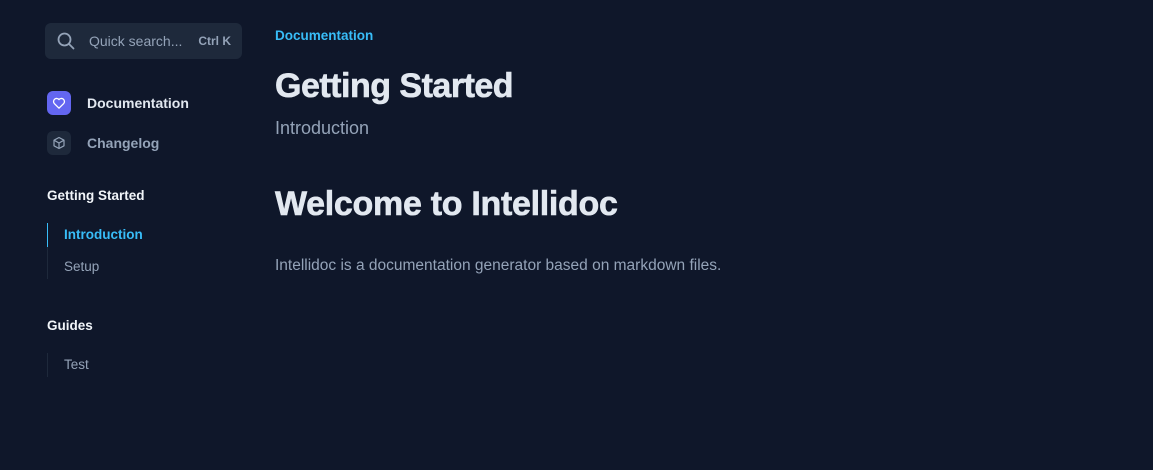 The image size is (1153, 470). I want to click on breadcrumb: Documentation, so click(685, 36).